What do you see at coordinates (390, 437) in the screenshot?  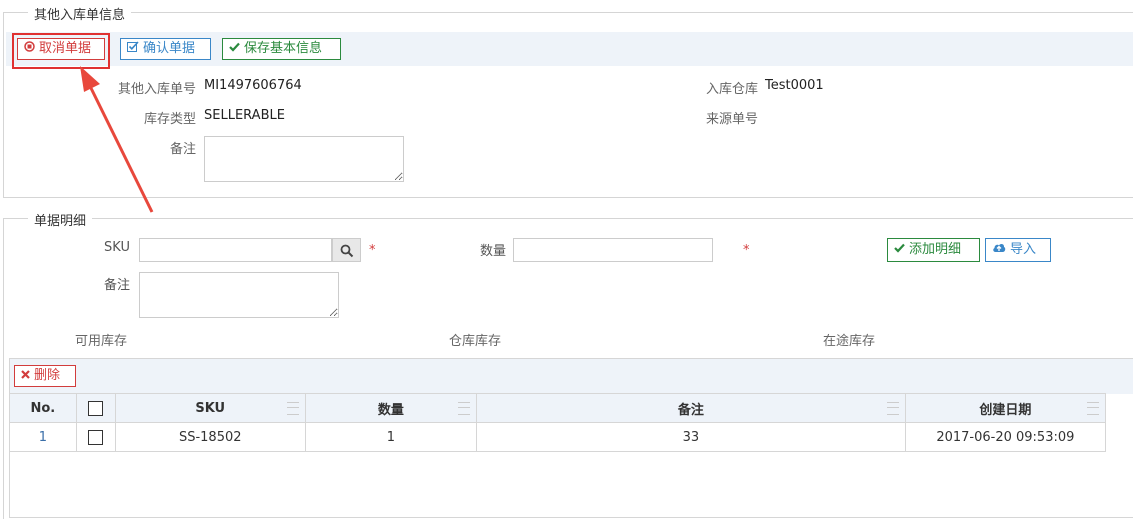 I see `row-qty: 1` at bounding box center [390, 437].